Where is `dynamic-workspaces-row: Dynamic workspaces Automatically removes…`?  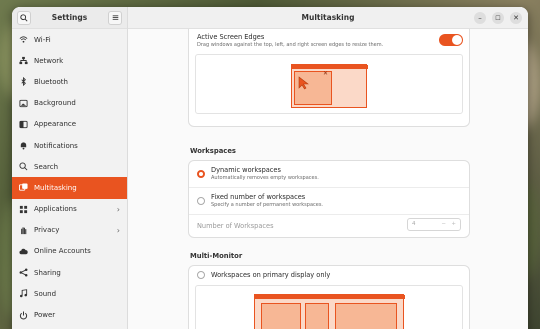
dynamic-workspaces-row: Dynamic workspaces Automatically removes… is located at coordinates (329, 174).